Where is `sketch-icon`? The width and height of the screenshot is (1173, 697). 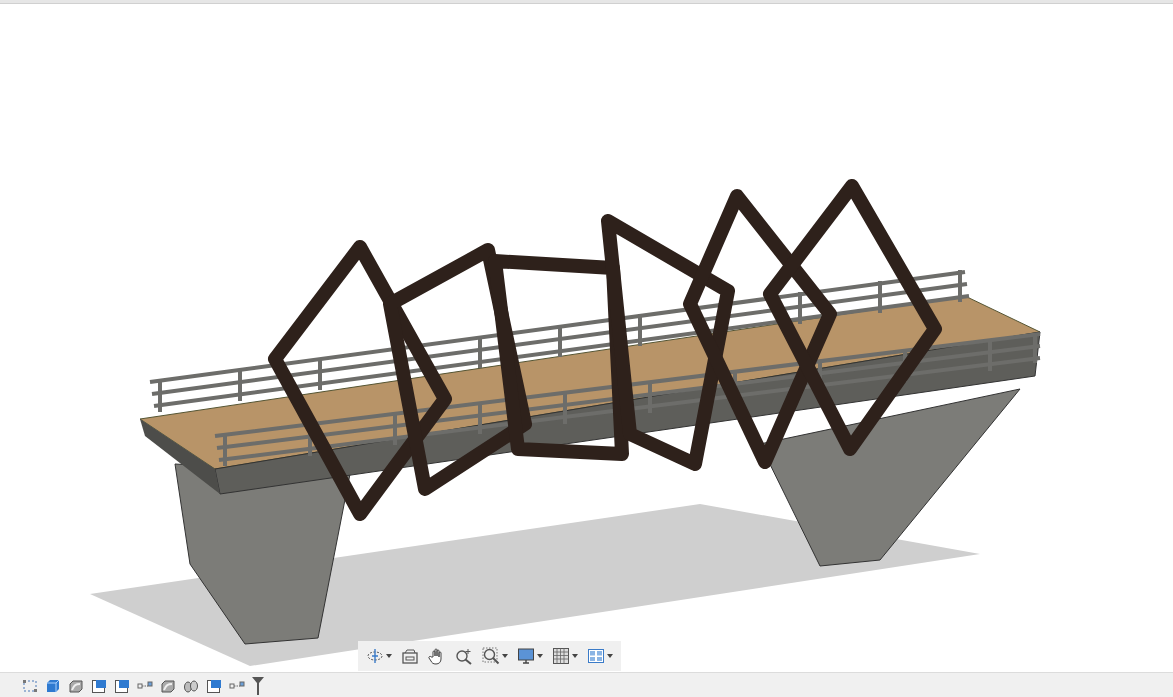 sketch-icon is located at coordinates (30, 685).